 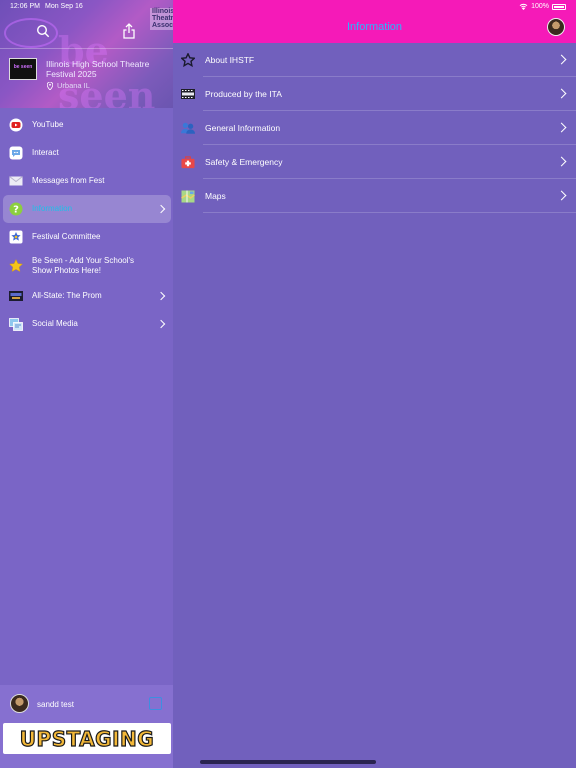 I want to click on status-bar: 12:06 PM Mon Sep 16 100%, so click(x=288, y=7).